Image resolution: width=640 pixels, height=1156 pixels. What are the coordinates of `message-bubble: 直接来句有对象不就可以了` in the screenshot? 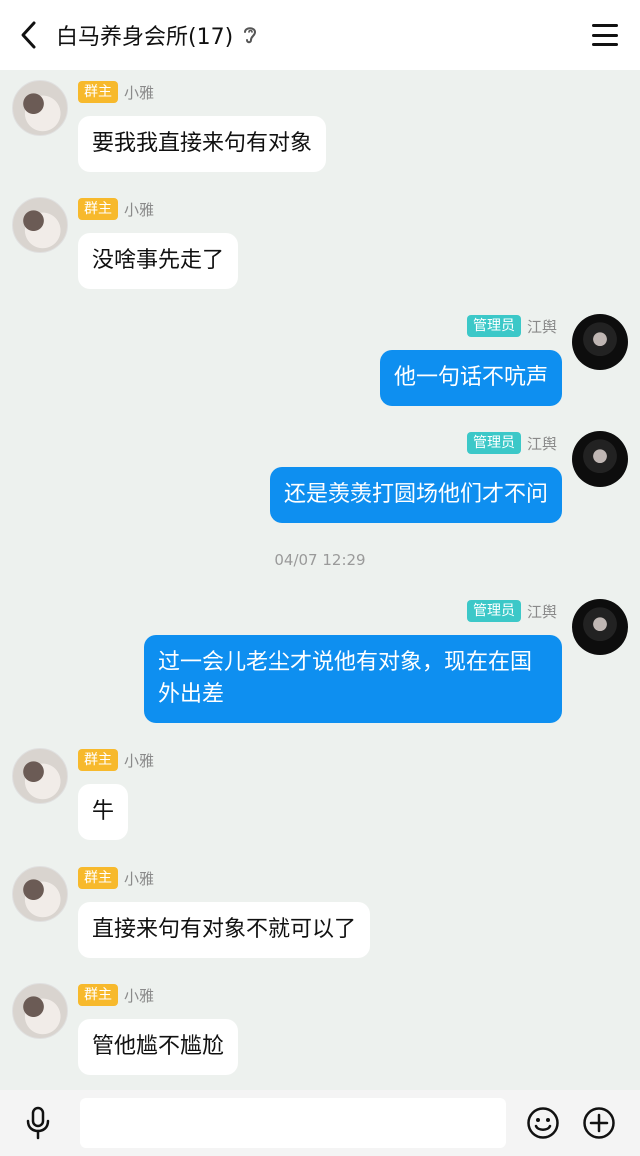 It's located at (224, 930).